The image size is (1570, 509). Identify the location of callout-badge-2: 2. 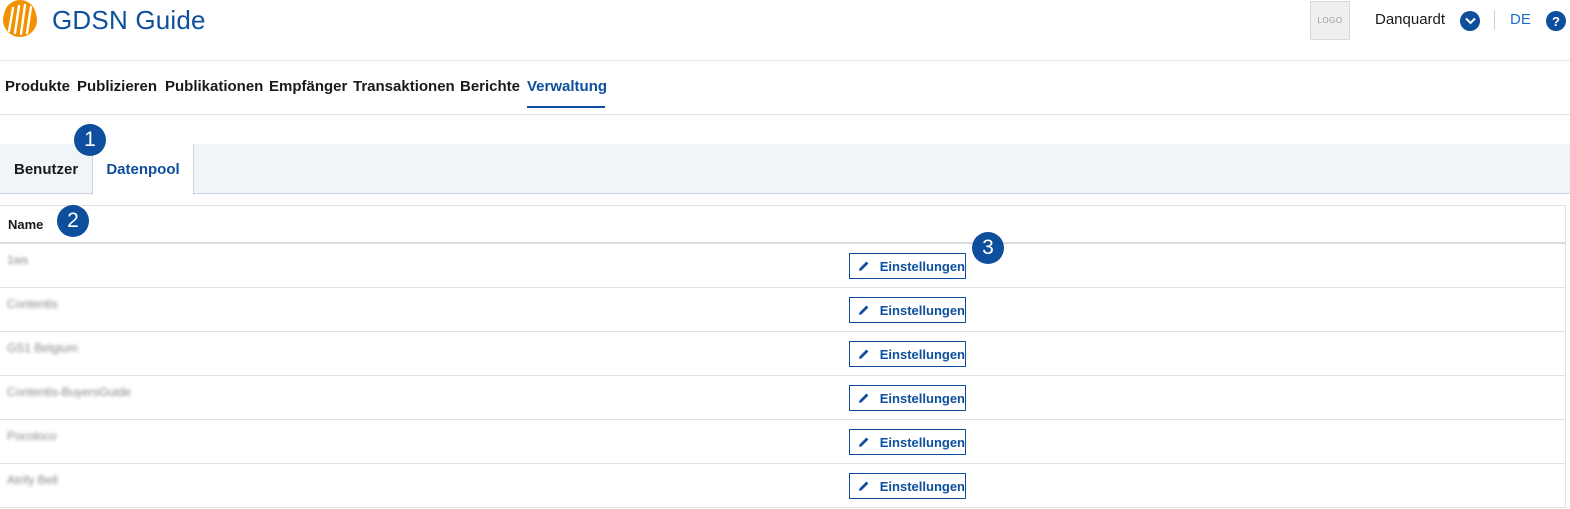
(73, 221).